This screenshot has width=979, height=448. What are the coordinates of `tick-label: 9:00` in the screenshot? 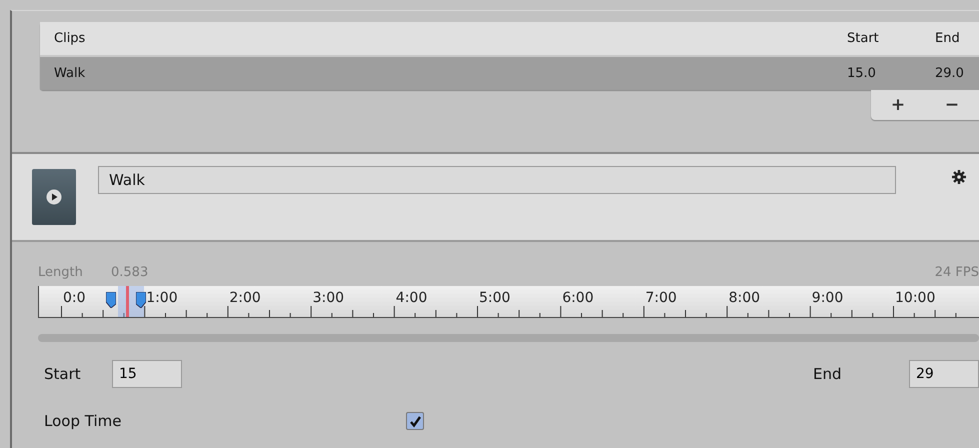 It's located at (828, 298).